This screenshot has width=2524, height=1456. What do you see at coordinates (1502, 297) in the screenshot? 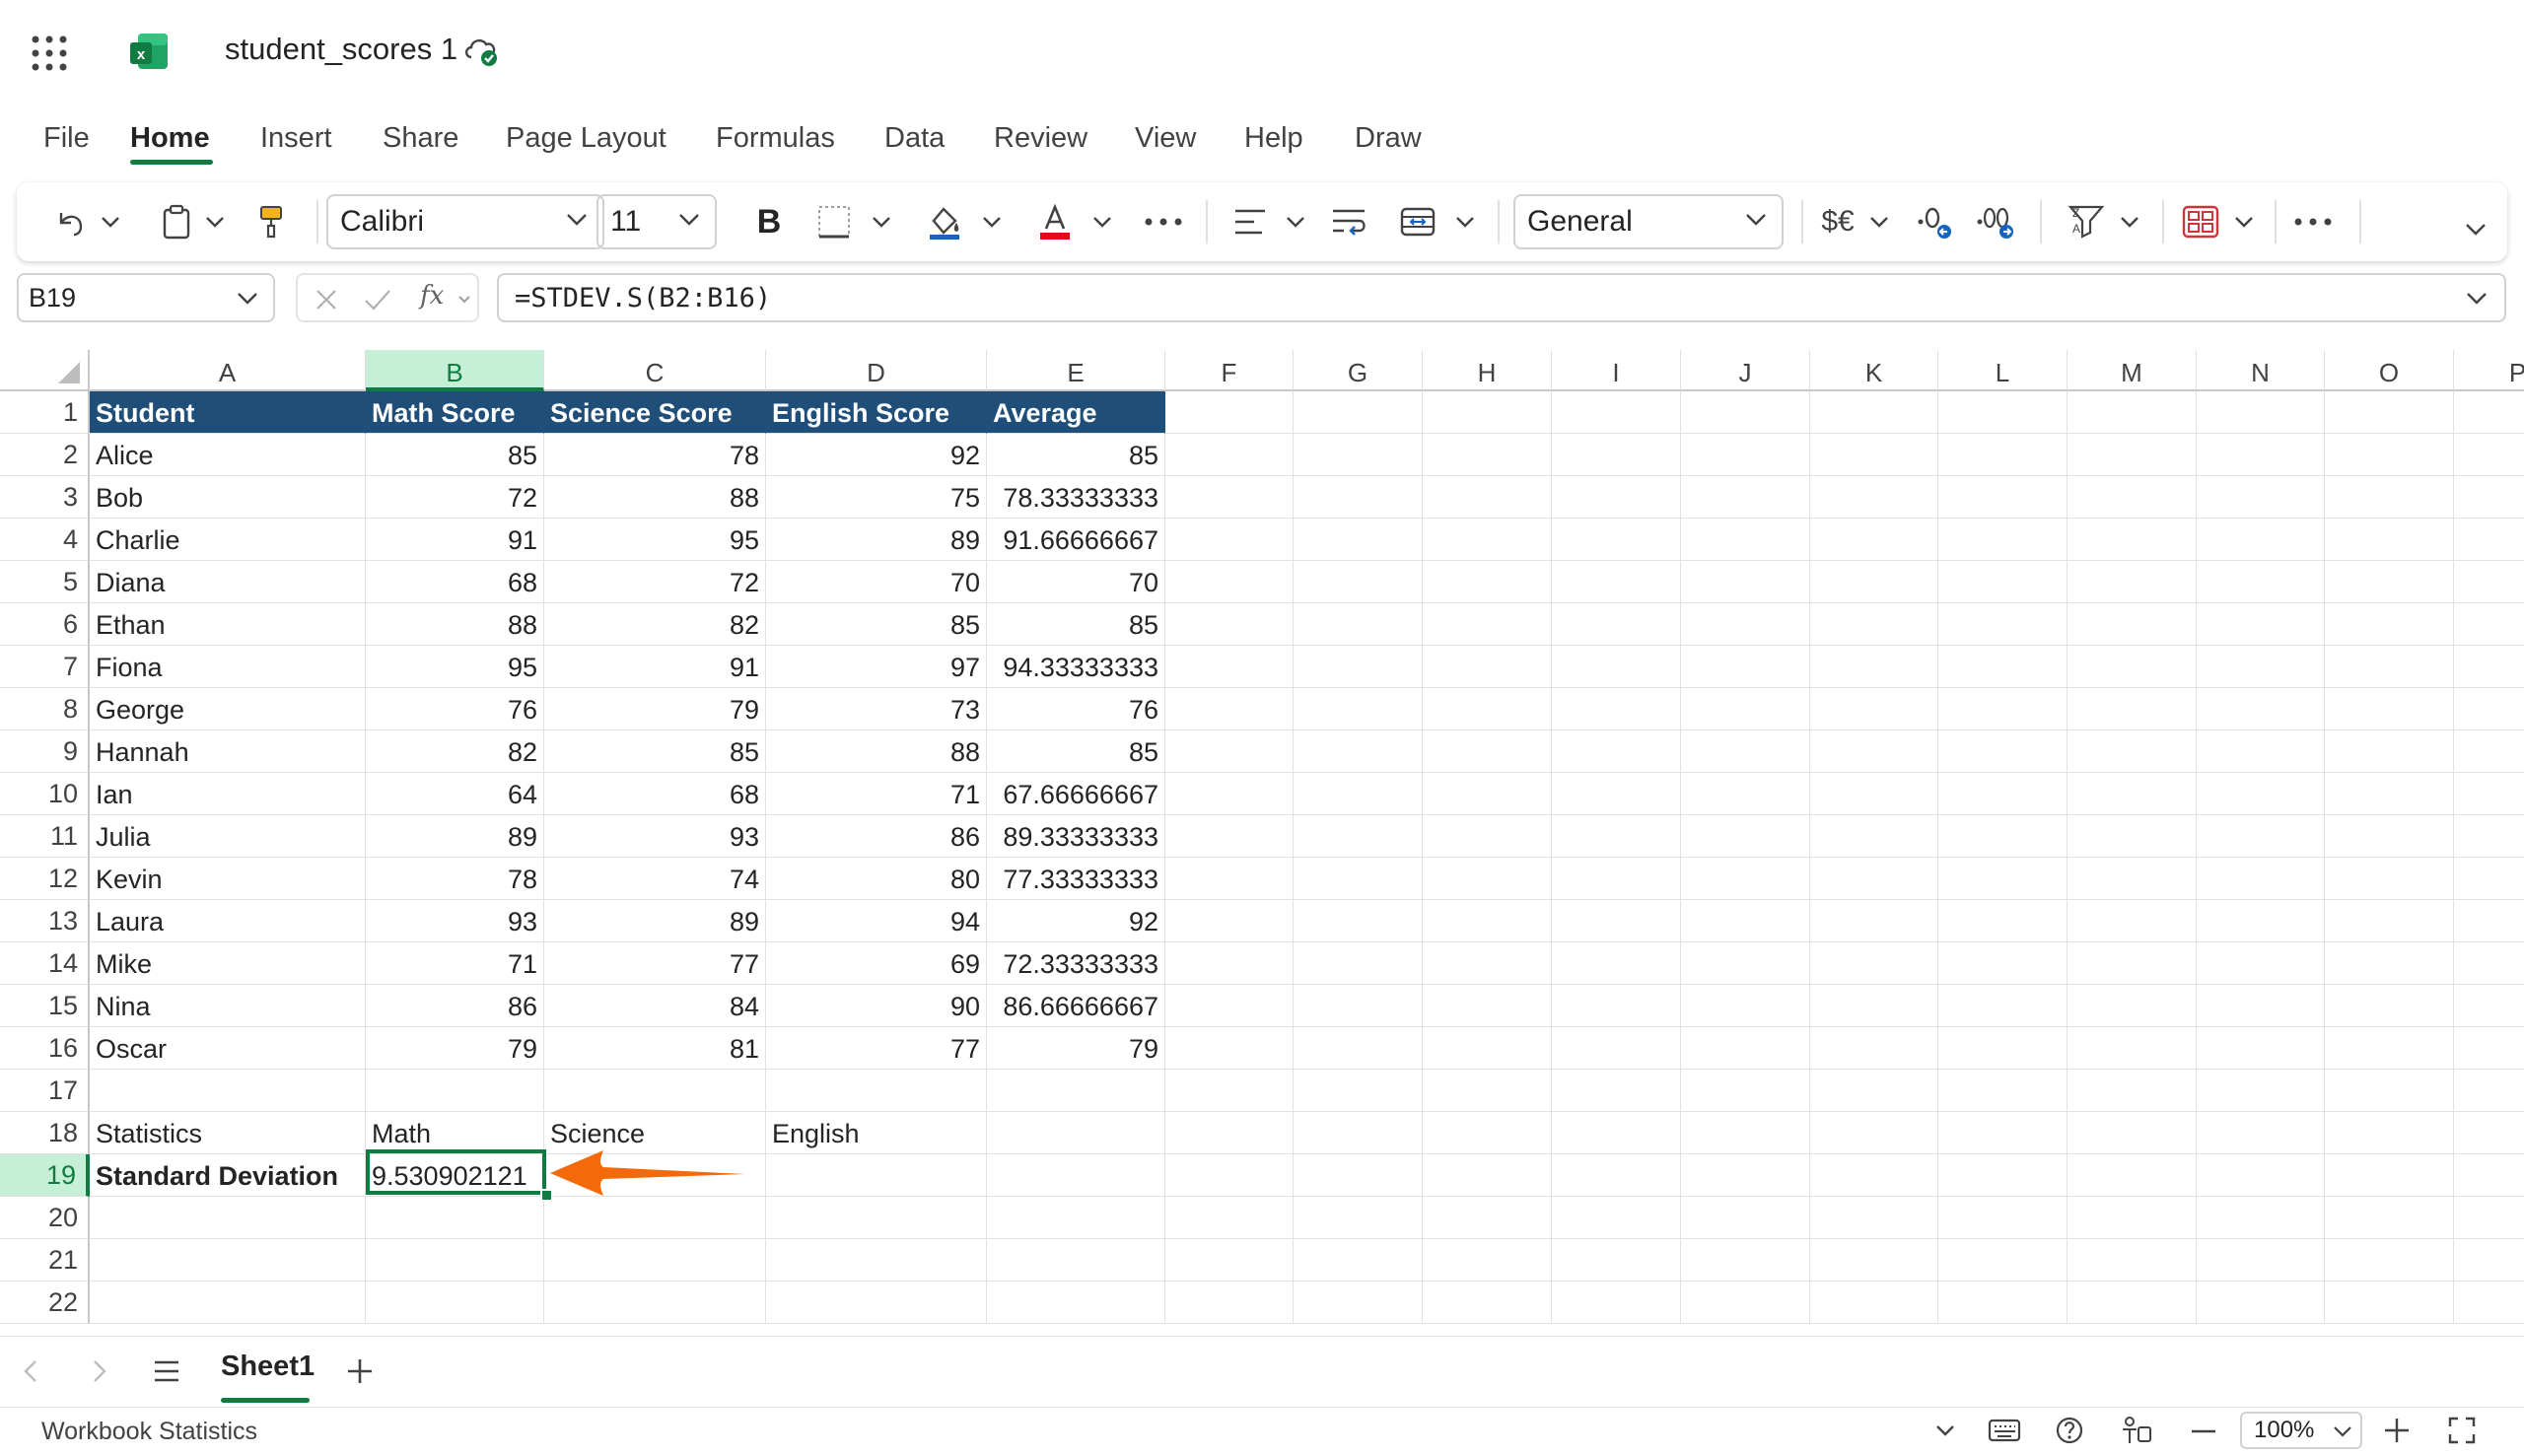
I see `formula-input: =STDEV.S(B2:B16)` at bounding box center [1502, 297].